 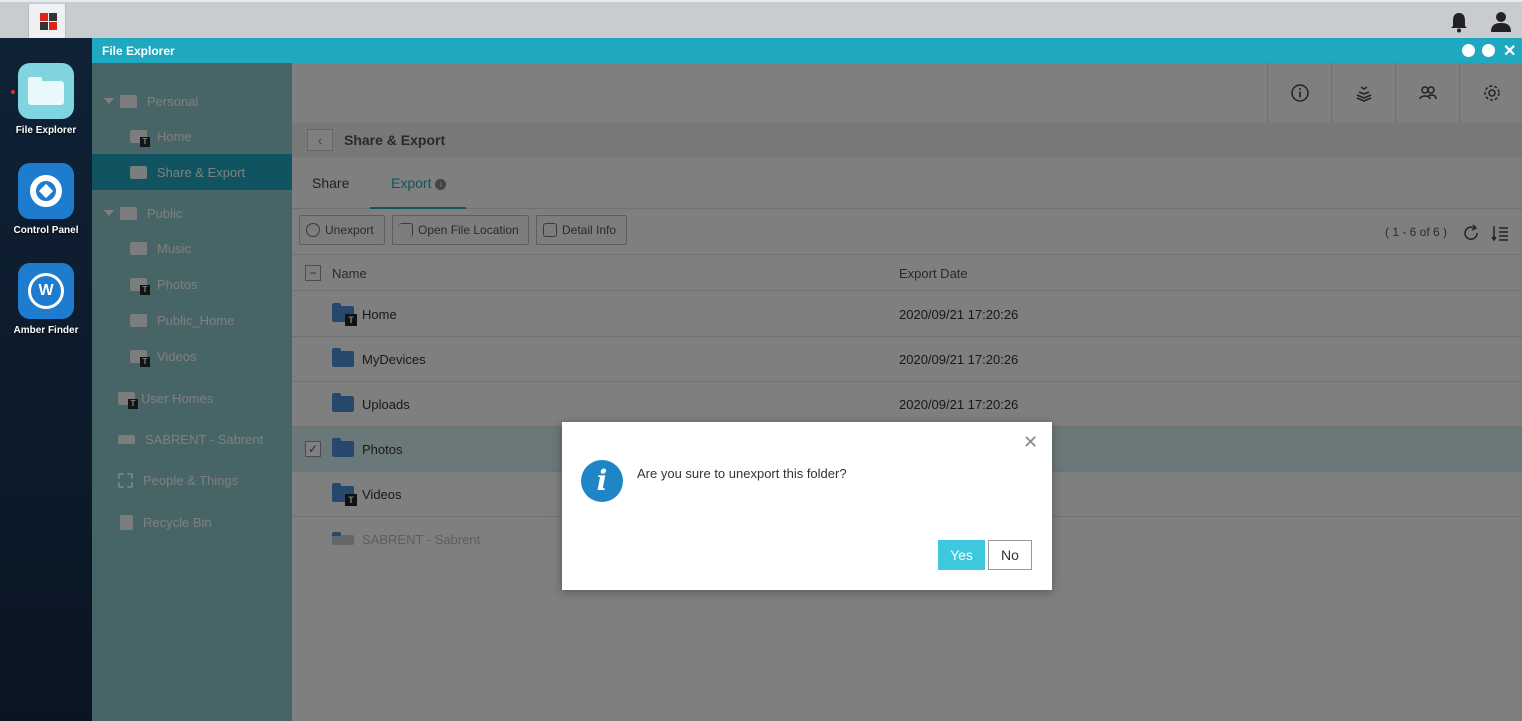 What do you see at coordinates (1509, 51) in the screenshot?
I see `close-window-icon: ✕` at bounding box center [1509, 51].